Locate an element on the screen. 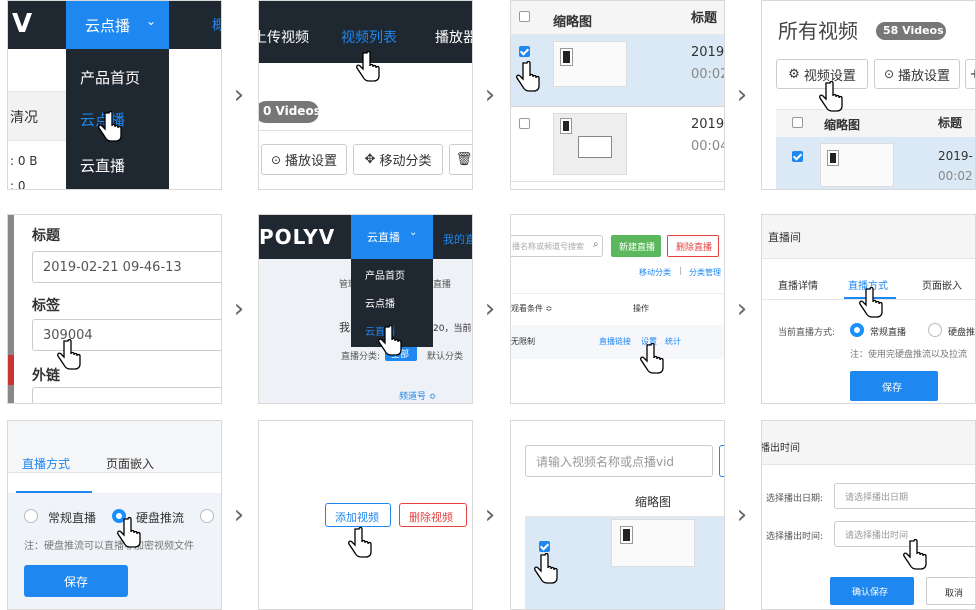  tab-live-mode: 直播方式 is located at coordinates (46, 463).